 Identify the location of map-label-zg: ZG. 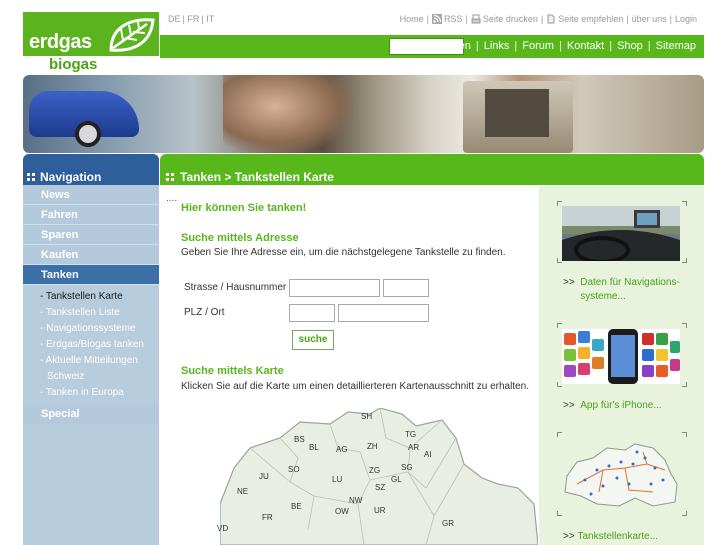
(374, 470).